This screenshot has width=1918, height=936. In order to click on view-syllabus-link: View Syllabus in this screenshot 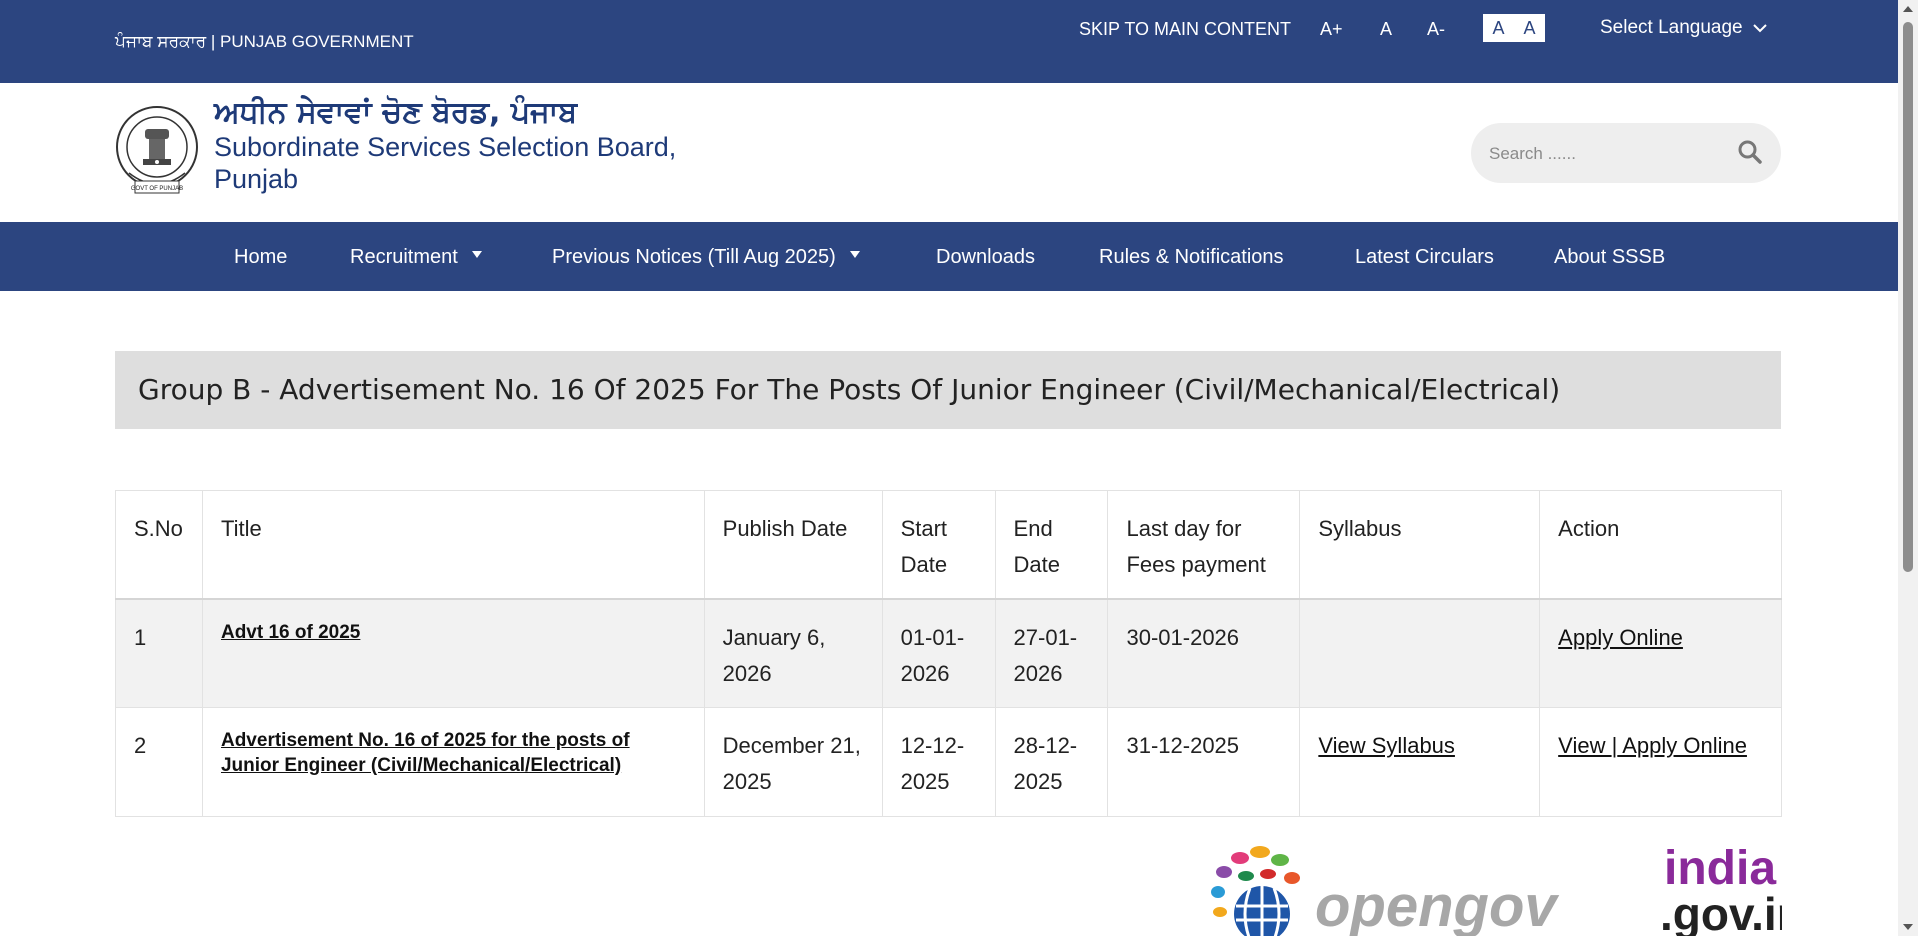, I will do `click(1386, 745)`.